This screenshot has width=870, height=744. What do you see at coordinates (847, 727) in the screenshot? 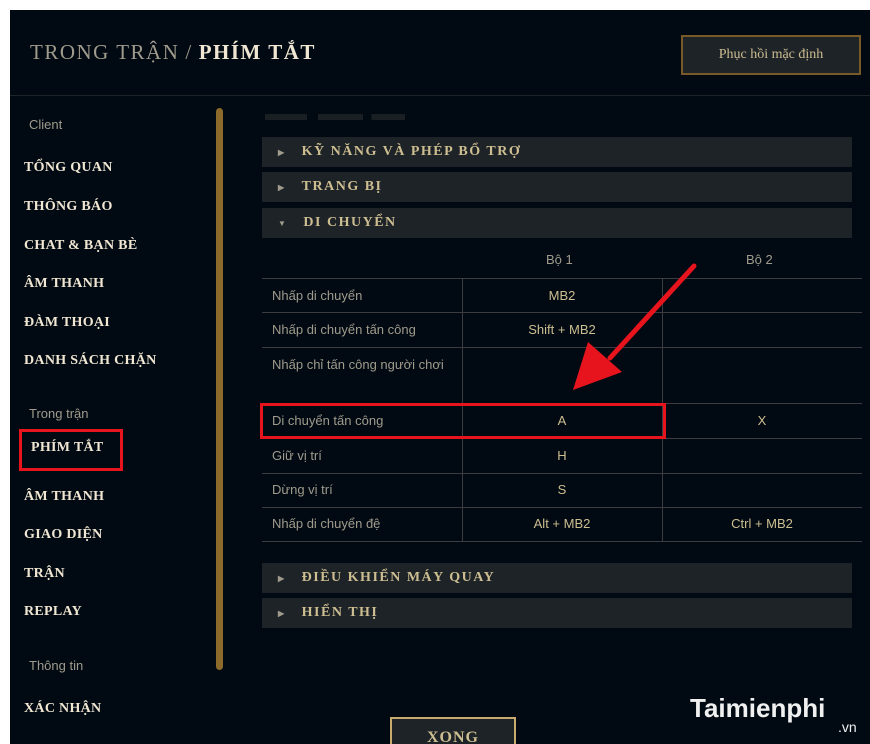
I see `watermark-suffix: .vn` at bounding box center [847, 727].